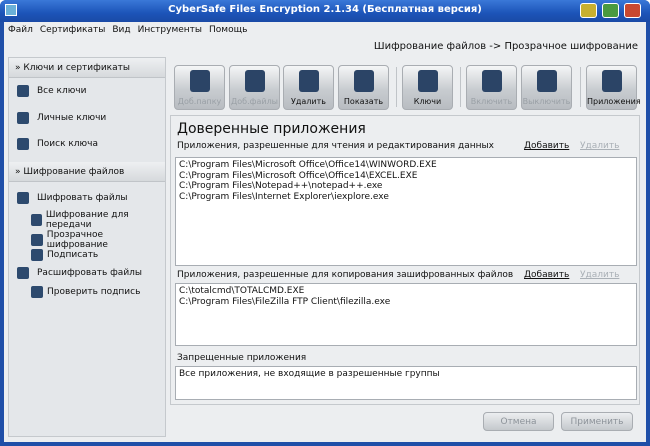 The height and width of the screenshot is (446, 650). I want to click on add-folder-button: Доб.папку, so click(199, 87).